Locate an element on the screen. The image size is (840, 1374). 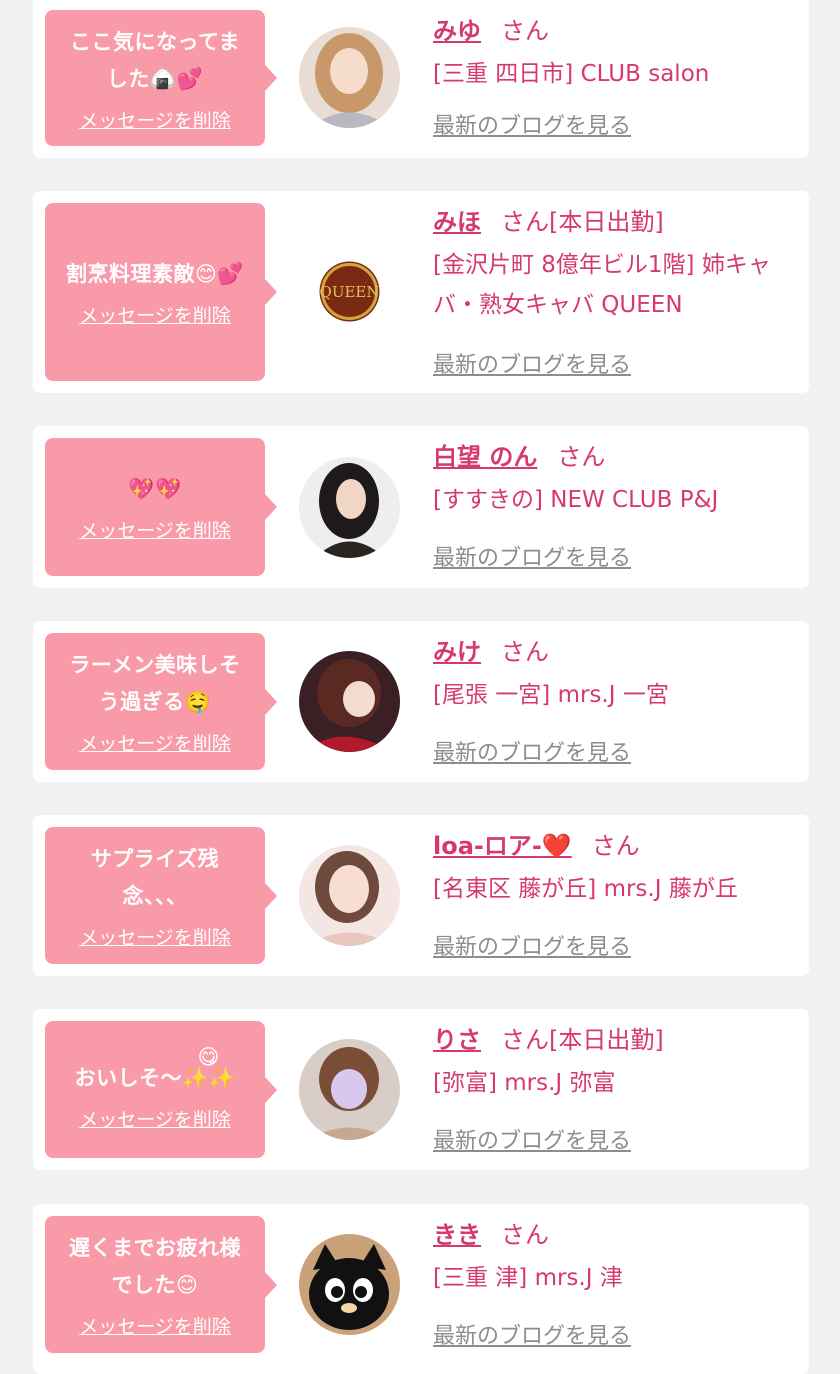
message-bubble: サプライズ残 念、、、 メッセージを削除 is located at coordinates (161, 895).